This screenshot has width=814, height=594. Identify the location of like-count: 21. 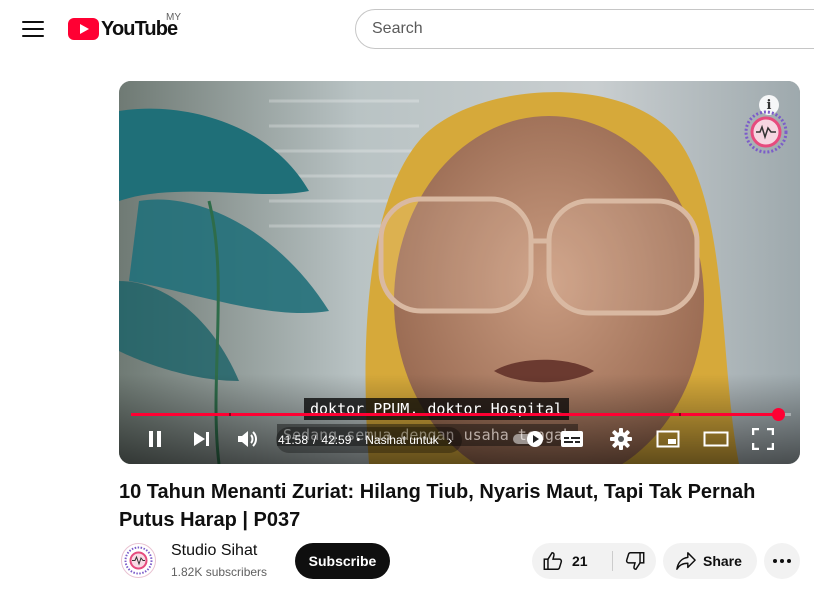
(580, 561).